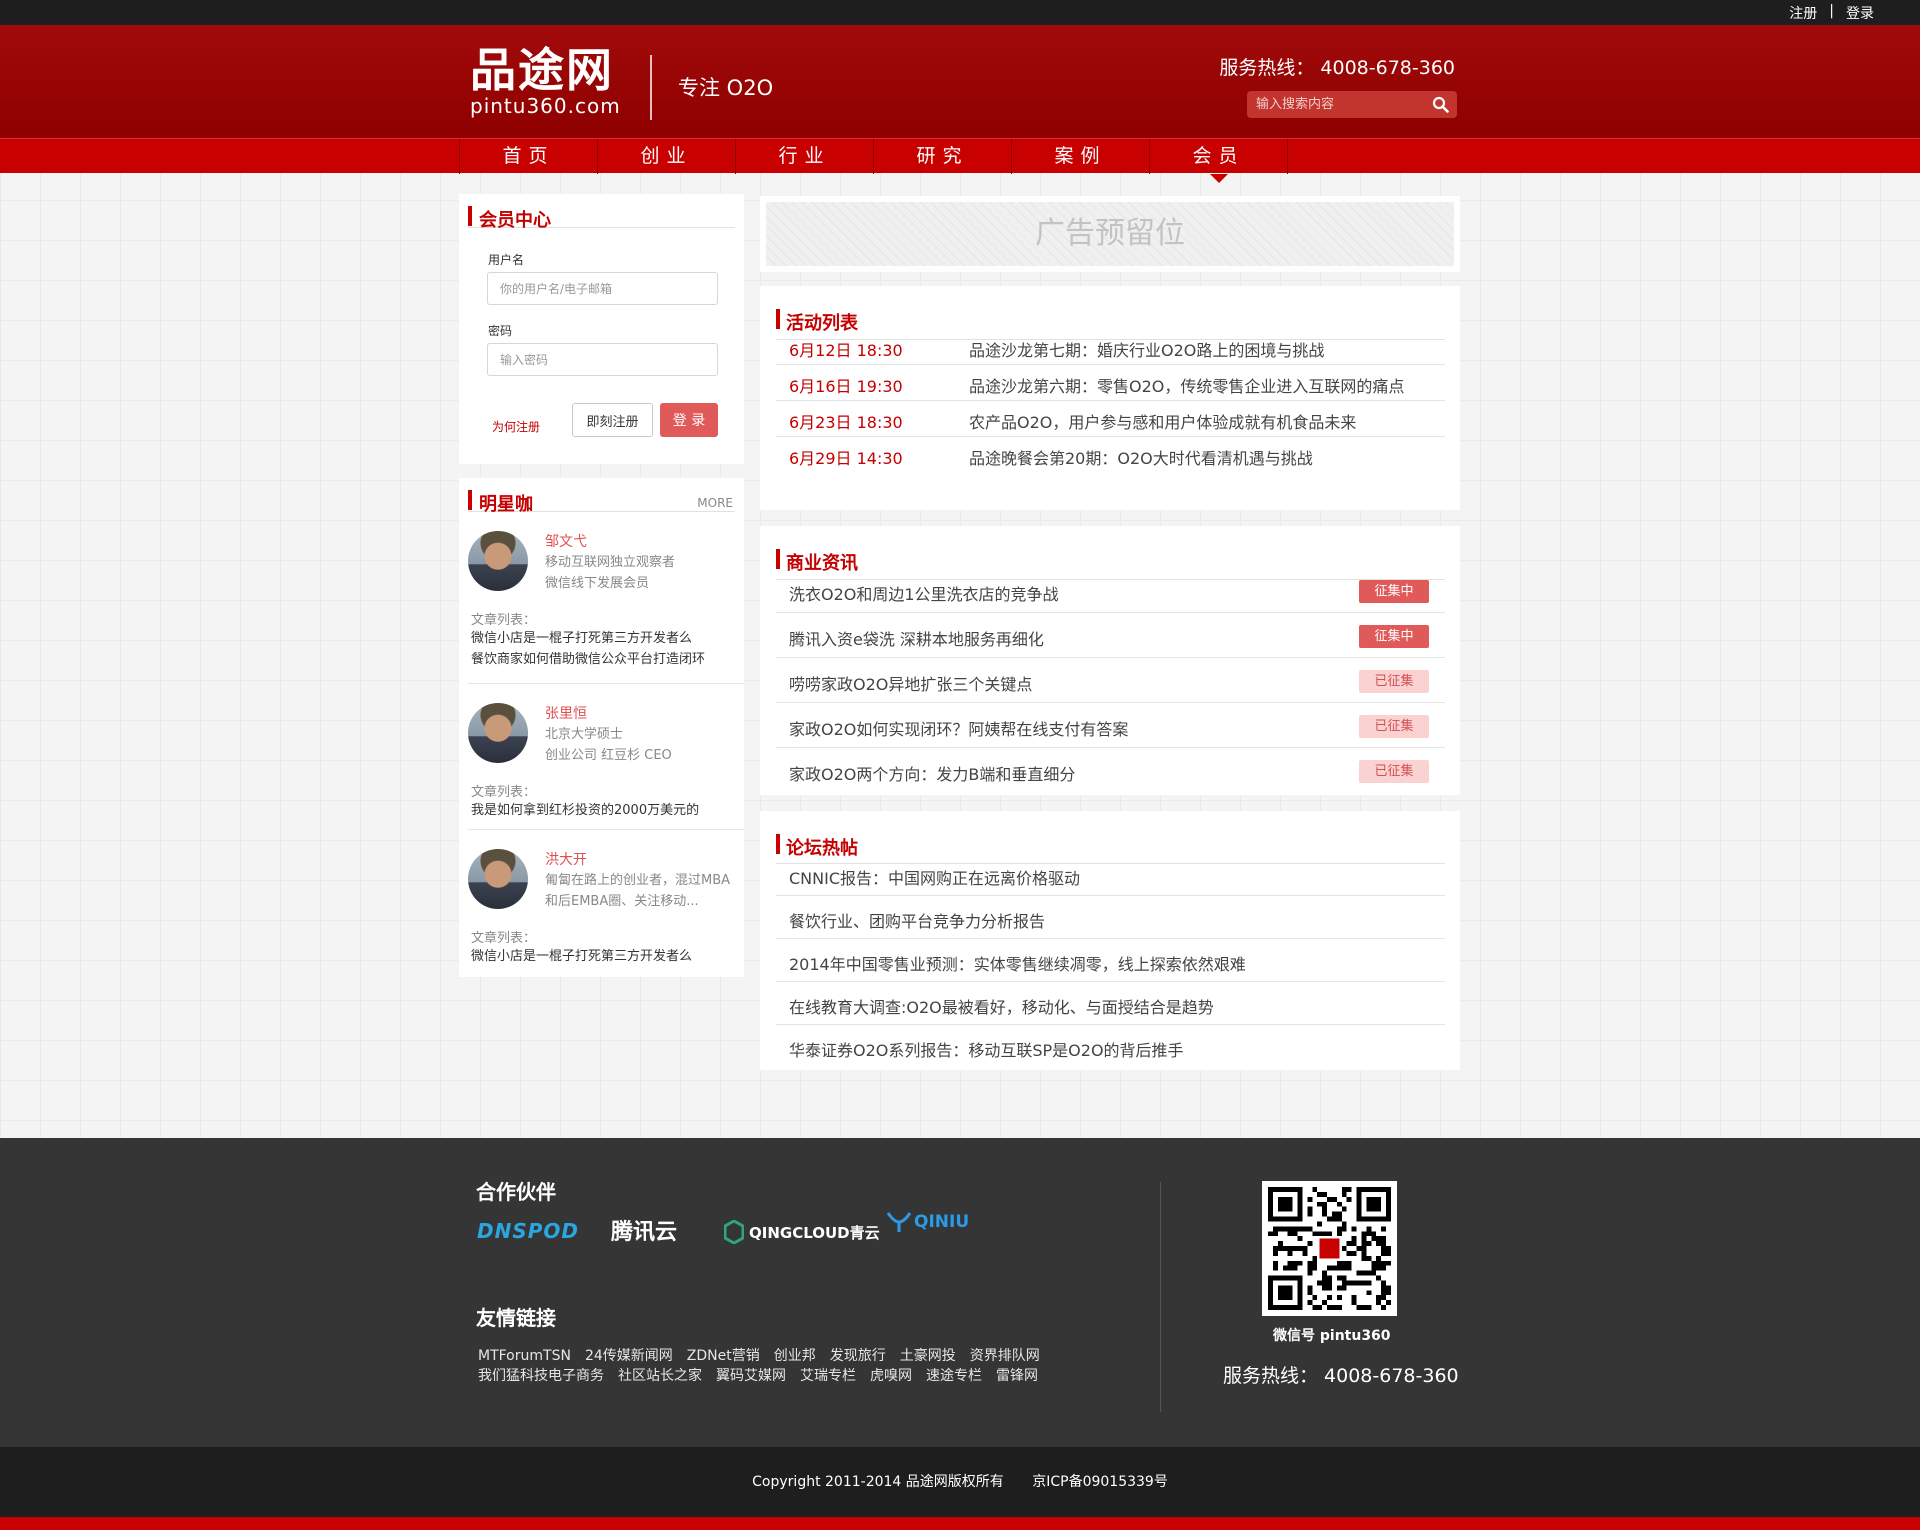 The height and width of the screenshot is (1530, 1920). What do you see at coordinates (917, 920) in the screenshot?
I see `forum-post-title: 餐饮行业、团购平台竞争力分析报告` at bounding box center [917, 920].